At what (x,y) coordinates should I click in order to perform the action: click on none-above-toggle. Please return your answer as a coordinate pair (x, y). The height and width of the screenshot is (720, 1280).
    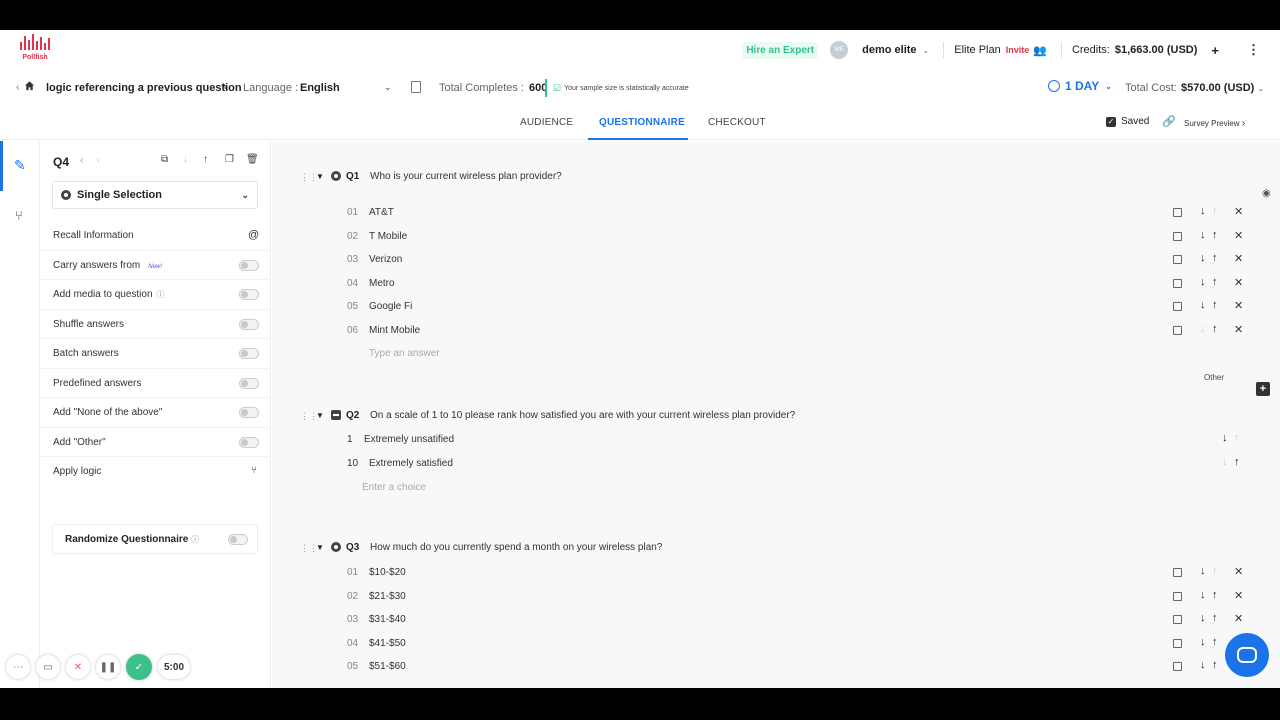
    Looking at the image, I should click on (249, 412).